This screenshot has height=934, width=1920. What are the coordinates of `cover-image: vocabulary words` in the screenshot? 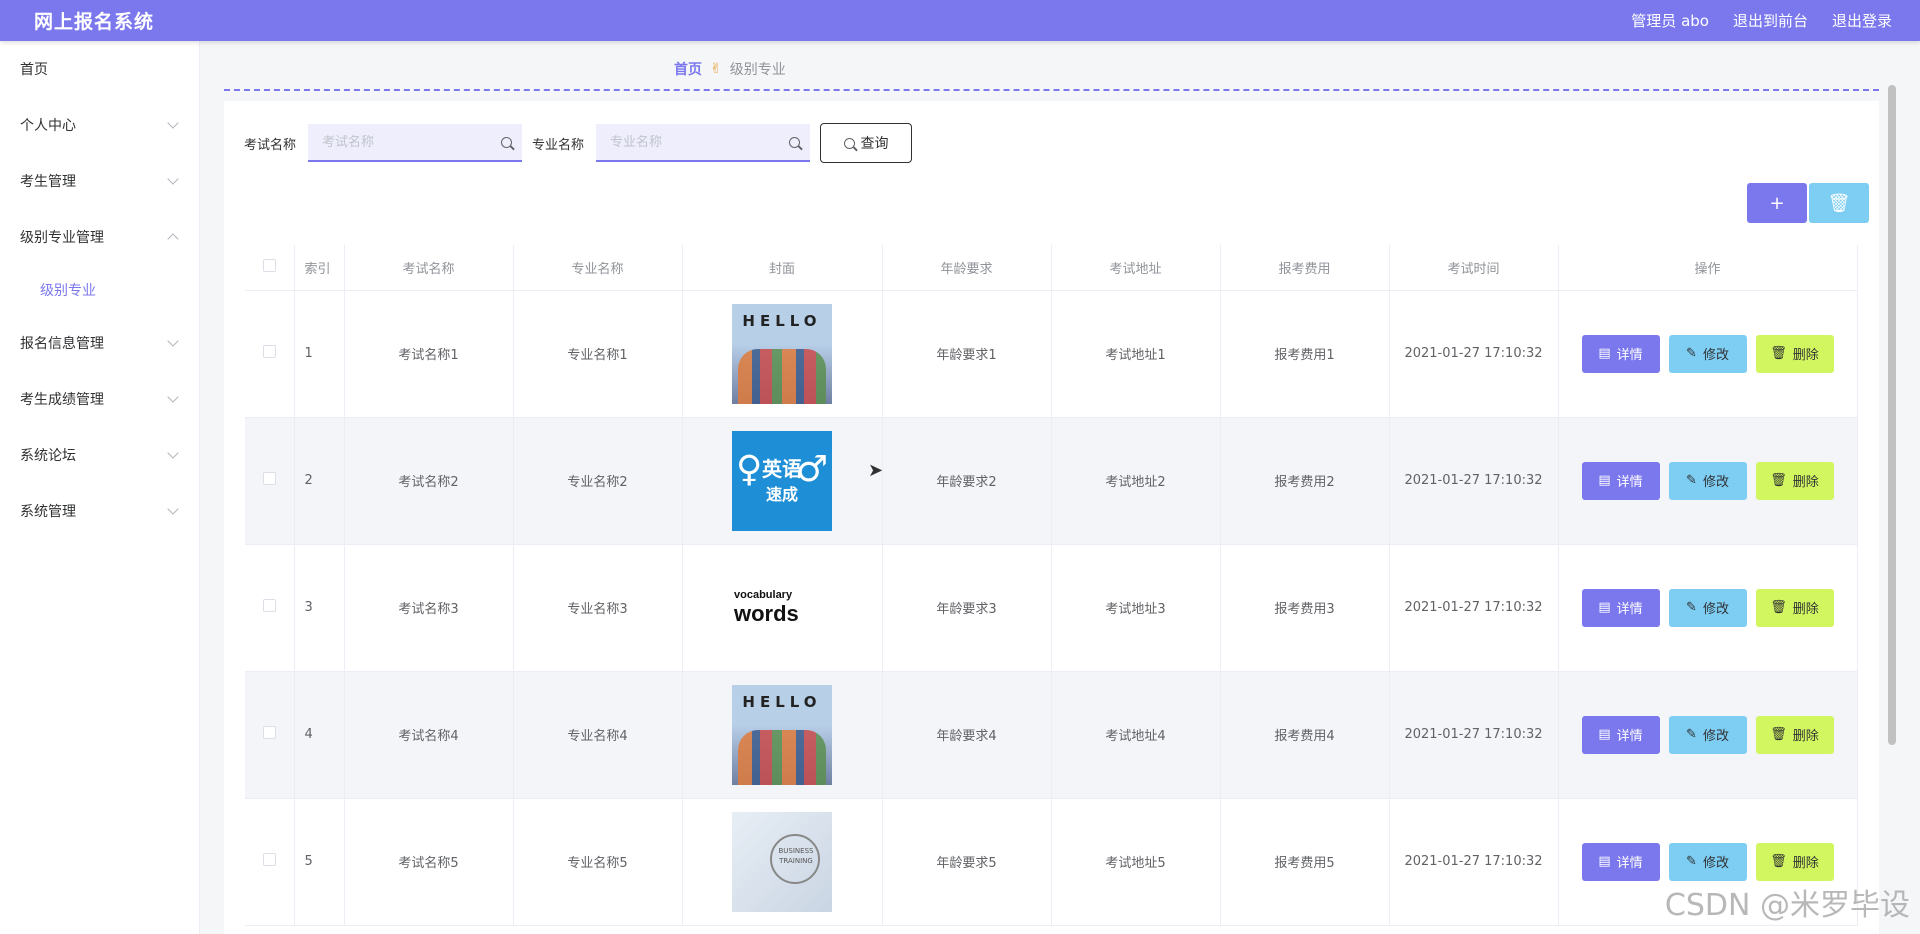 It's located at (782, 607).